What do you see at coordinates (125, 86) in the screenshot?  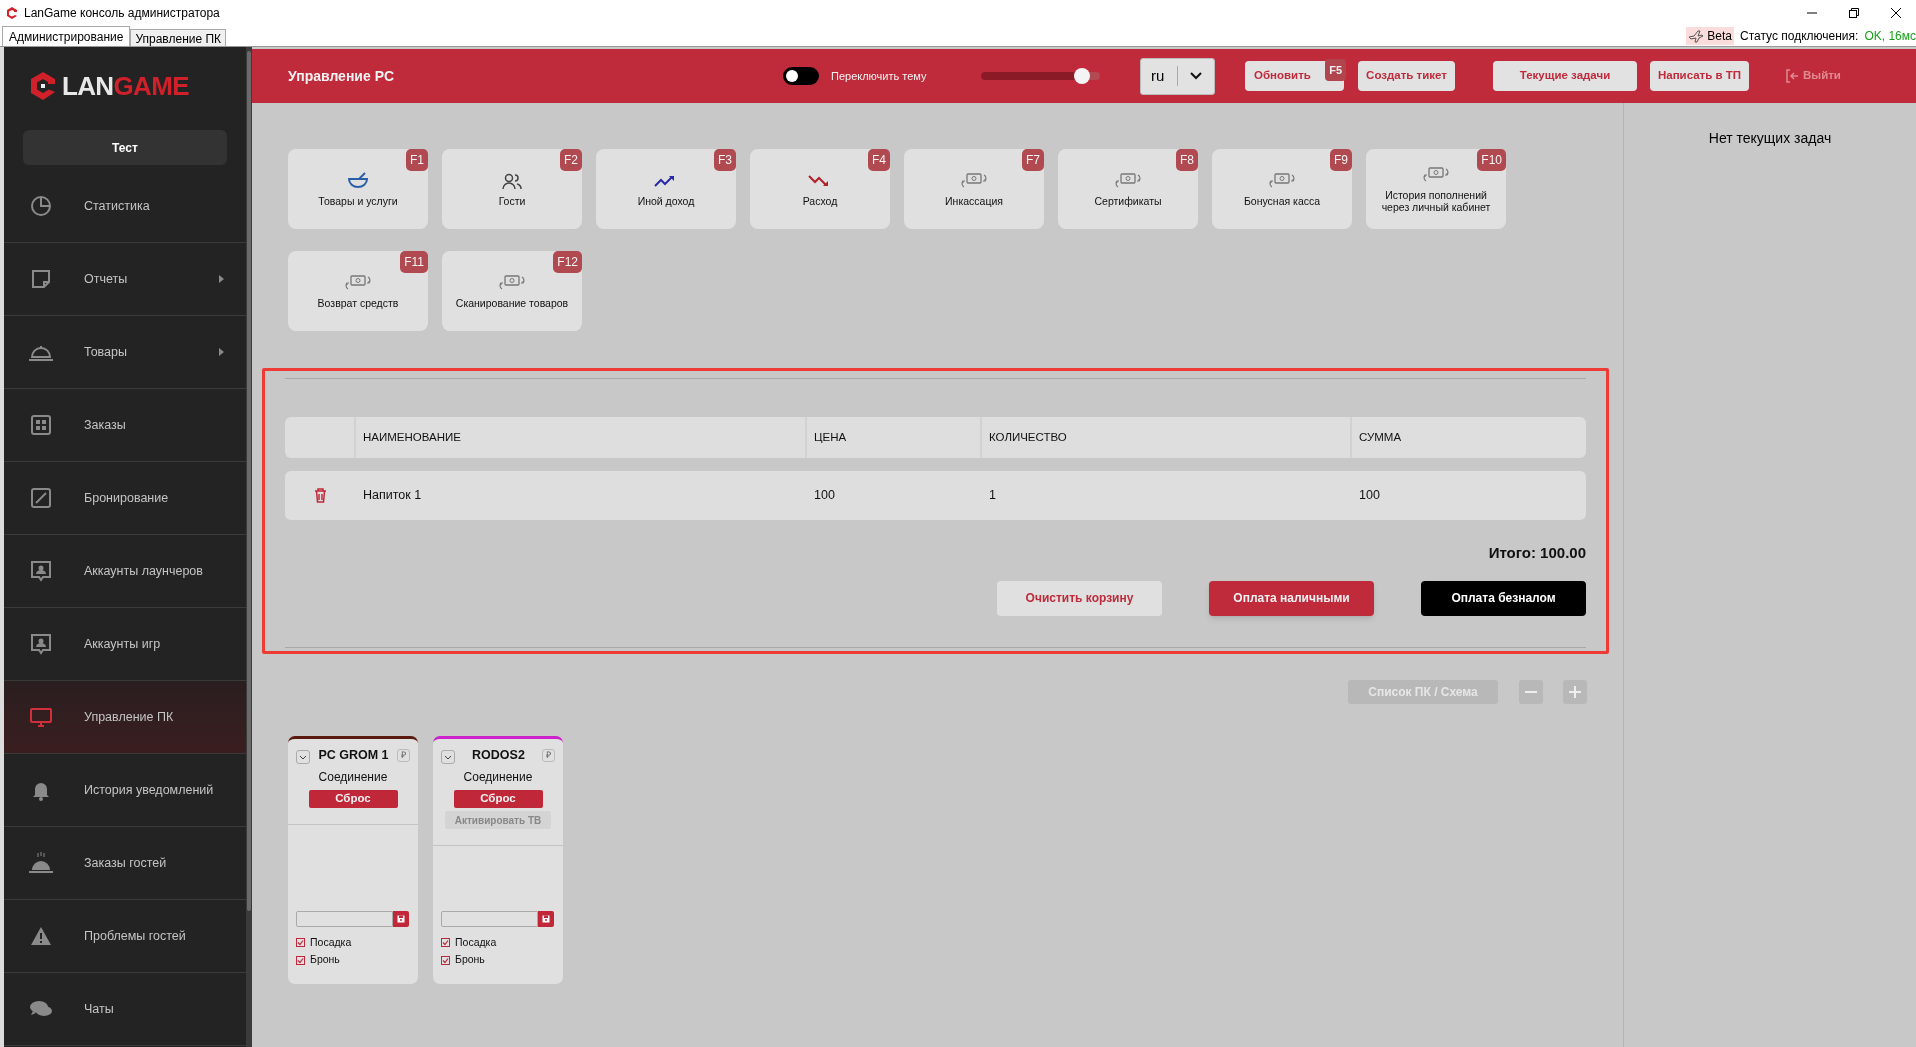 I see `logo-text: LANGAME` at bounding box center [125, 86].